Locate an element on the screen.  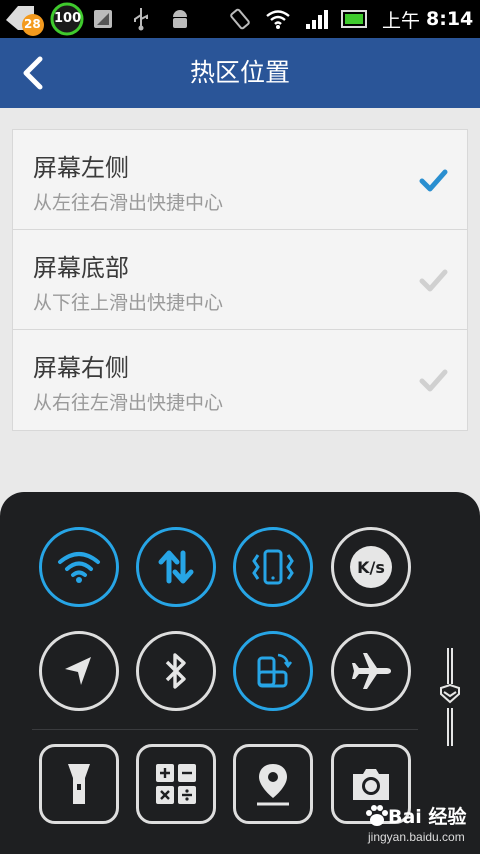
paw-icon is located at coordinates (377, 815).